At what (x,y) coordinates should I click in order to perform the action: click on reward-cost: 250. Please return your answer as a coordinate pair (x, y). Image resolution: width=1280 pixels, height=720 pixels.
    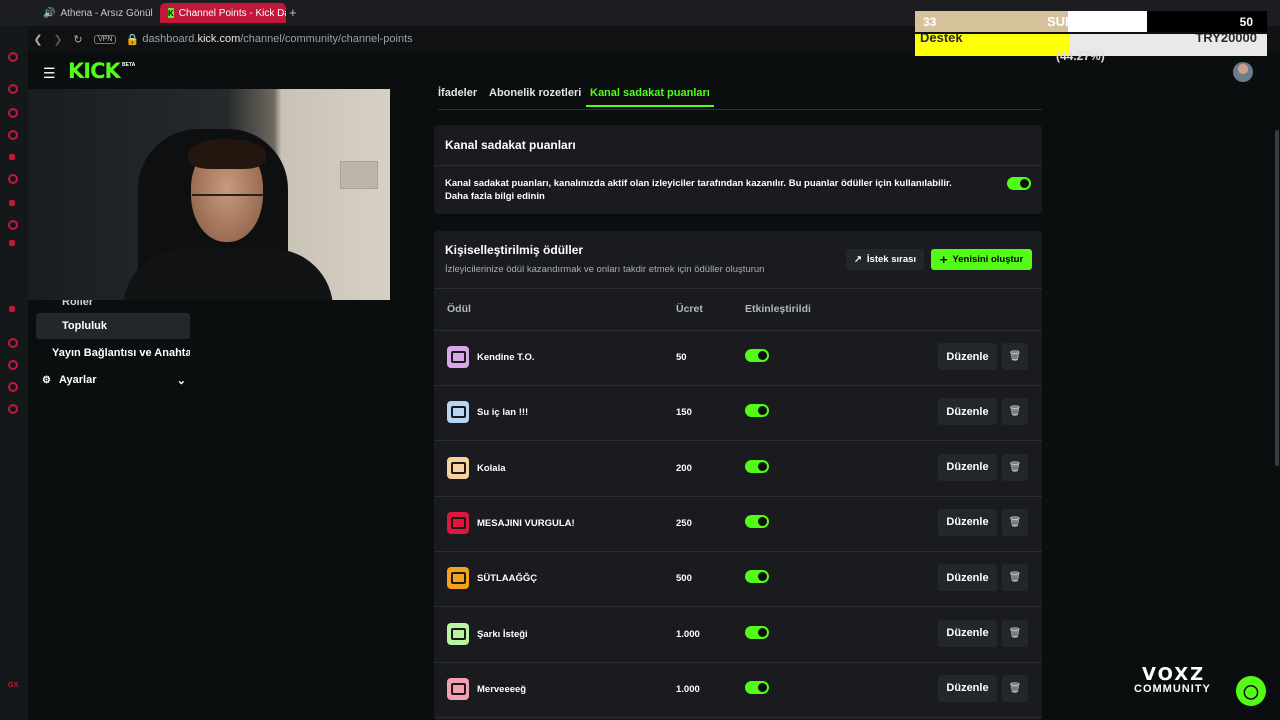
    Looking at the image, I should click on (684, 523).